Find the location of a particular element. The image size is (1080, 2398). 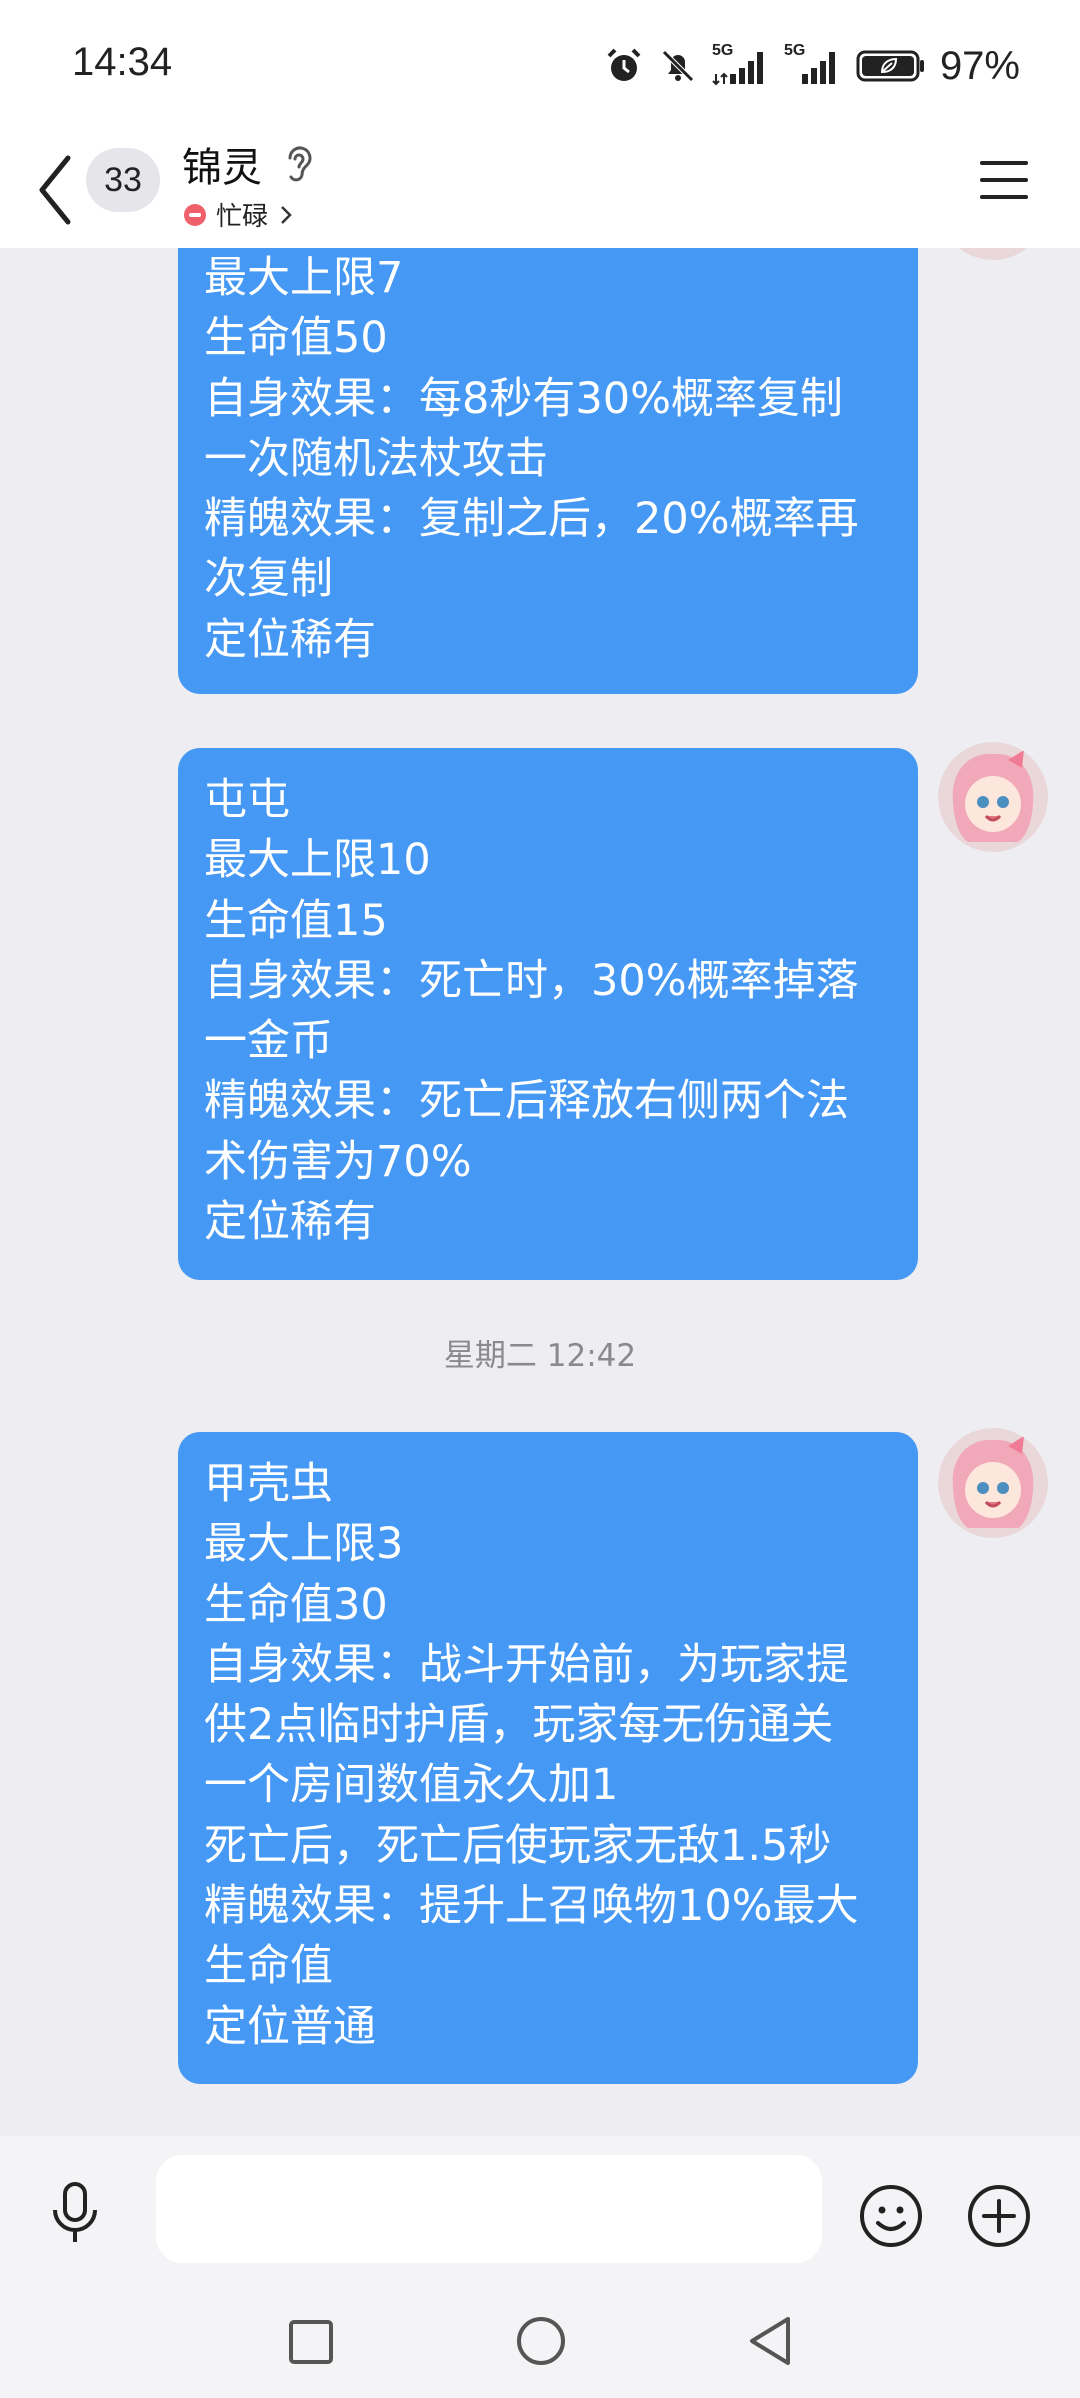

nav-back-icon is located at coordinates (770, 2341).